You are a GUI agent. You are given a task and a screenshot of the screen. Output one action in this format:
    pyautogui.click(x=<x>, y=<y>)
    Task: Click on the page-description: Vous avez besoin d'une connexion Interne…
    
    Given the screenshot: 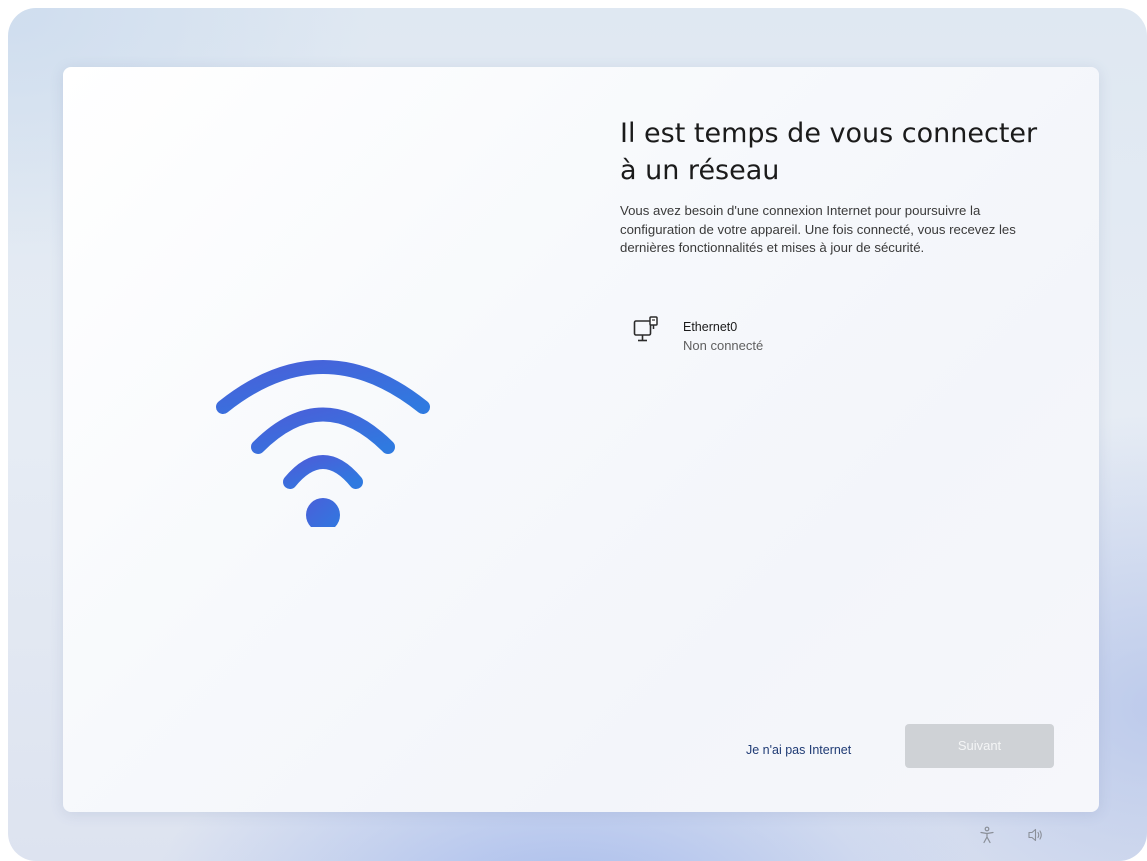 What is the action you would take?
    pyautogui.click(x=818, y=229)
    